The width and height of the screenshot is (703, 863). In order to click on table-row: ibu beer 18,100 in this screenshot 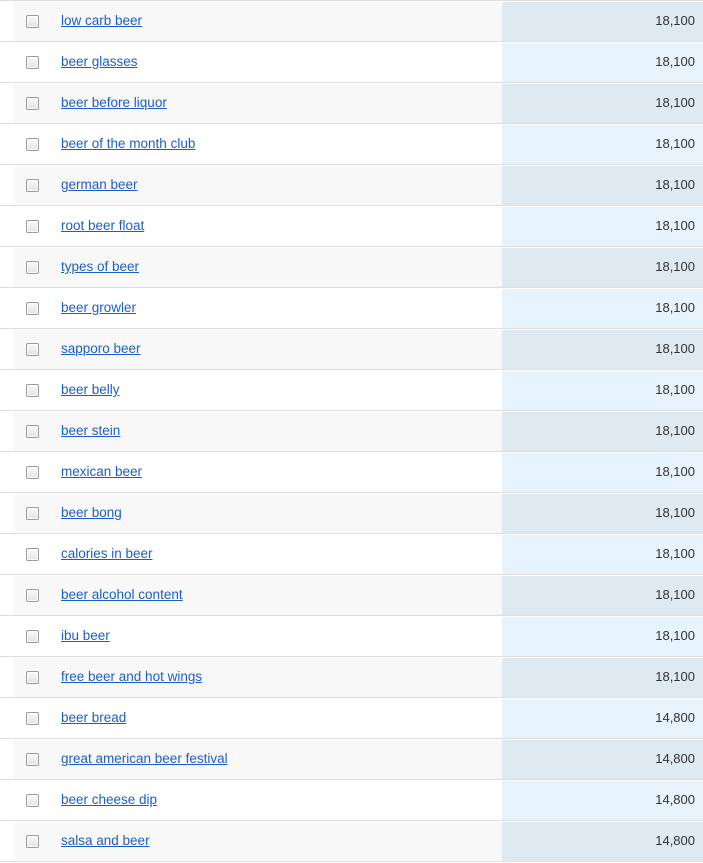, I will do `click(351, 636)`.